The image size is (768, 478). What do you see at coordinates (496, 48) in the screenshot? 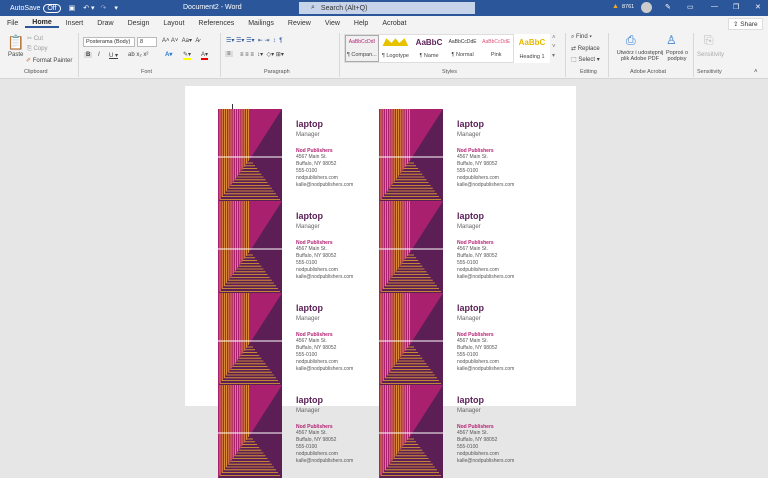
I see `style-pink: AaBbCcDdE Pink` at bounding box center [496, 48].